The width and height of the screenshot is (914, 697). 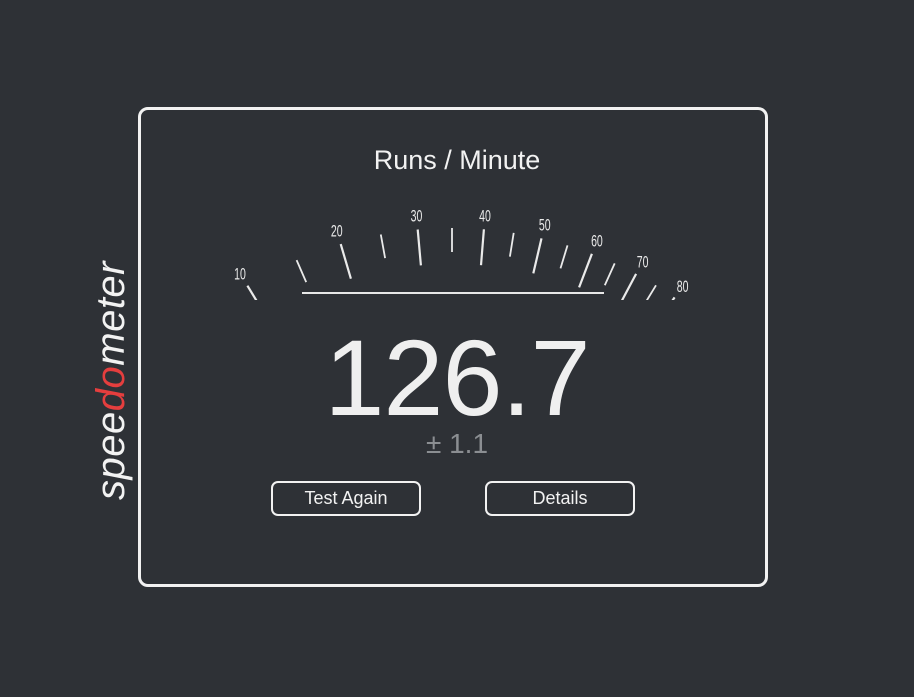 What do you see at coordinates (240, 273) in the screenshot?
I see `gauge-tick-label-10: 10` at bounding box center [240, 273].